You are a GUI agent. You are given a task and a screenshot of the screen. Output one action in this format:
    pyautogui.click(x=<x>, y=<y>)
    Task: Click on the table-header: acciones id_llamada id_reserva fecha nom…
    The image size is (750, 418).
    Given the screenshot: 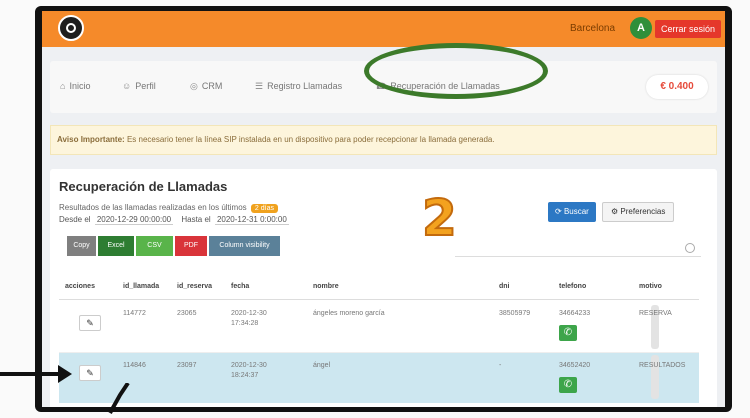 What is the action you would take?
    pyautogui.click(x=379, y=288)
    